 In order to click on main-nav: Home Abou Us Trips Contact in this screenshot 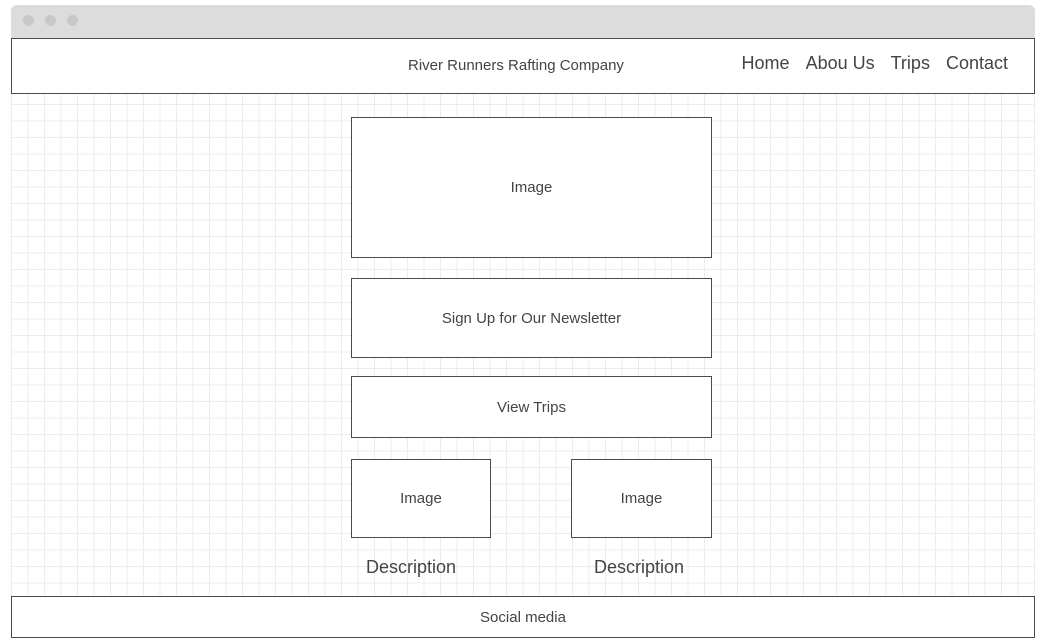, I will do `click(875, 63)`.